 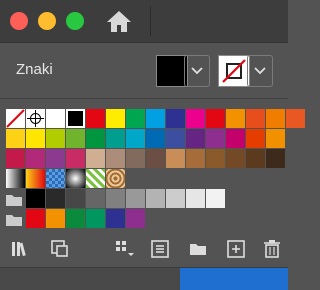 What do you see at coordinates (144, 251) in the screenshot?
I see `panel-toolbar` at bounding box center [144, 251].